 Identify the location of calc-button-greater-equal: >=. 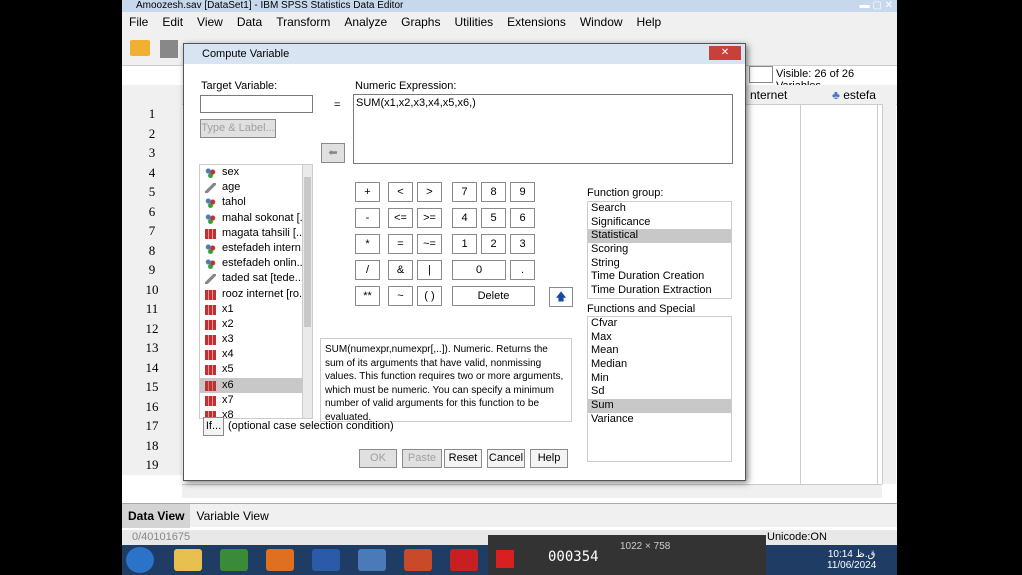
(429, 218).